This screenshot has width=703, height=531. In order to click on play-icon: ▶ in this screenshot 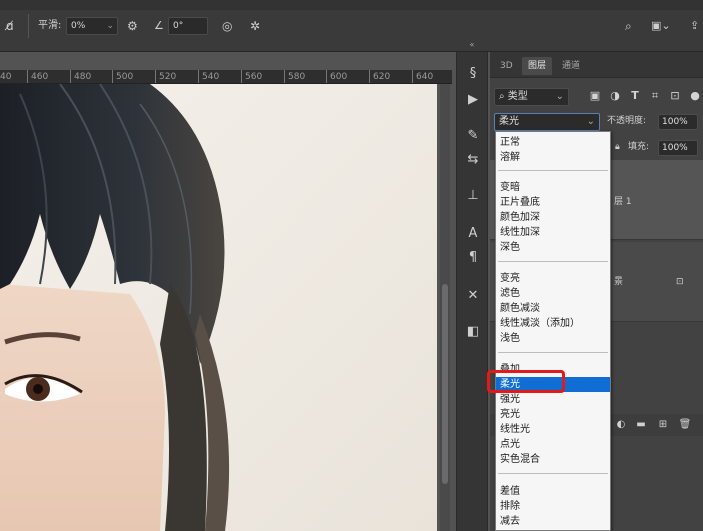, I will do `click(473, 100)`.